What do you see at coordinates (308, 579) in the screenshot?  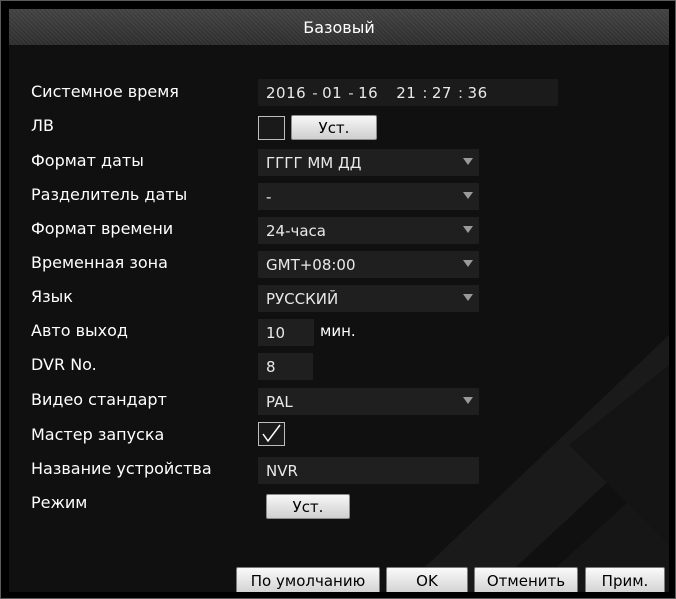 I see `default-button: По умолчанию` at bounding box center [308, 579].